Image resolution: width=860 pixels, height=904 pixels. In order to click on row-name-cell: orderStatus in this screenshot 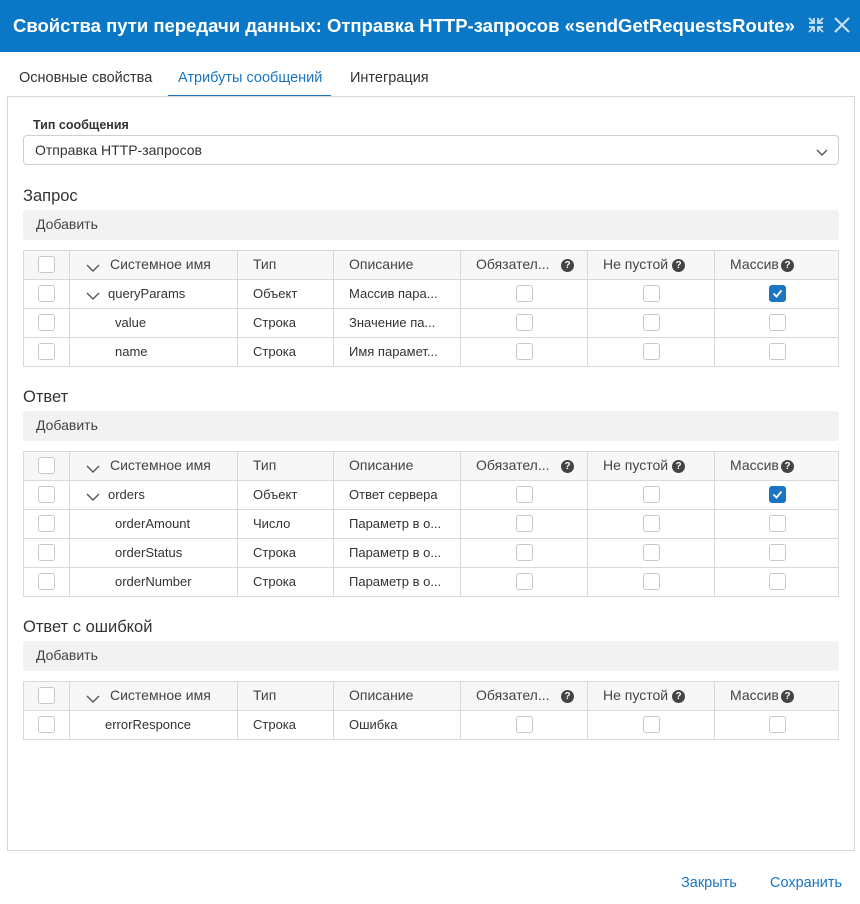, I will do `click(154, 553)`.